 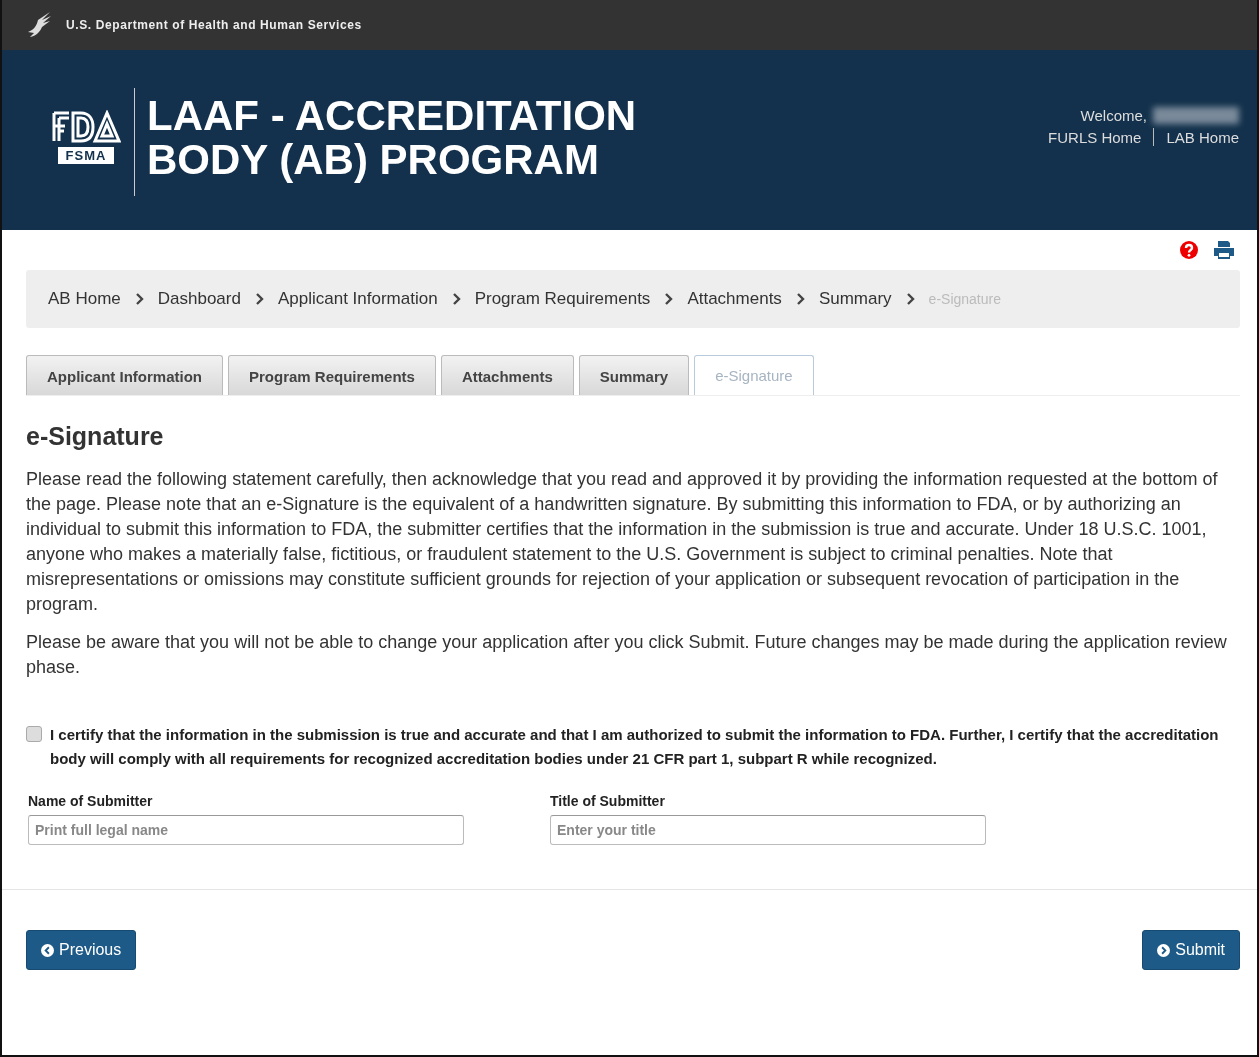 What do you see at coordinates (86, 127) in the screenshot?
I see `fda-logo` at bounding box center [86, 127].